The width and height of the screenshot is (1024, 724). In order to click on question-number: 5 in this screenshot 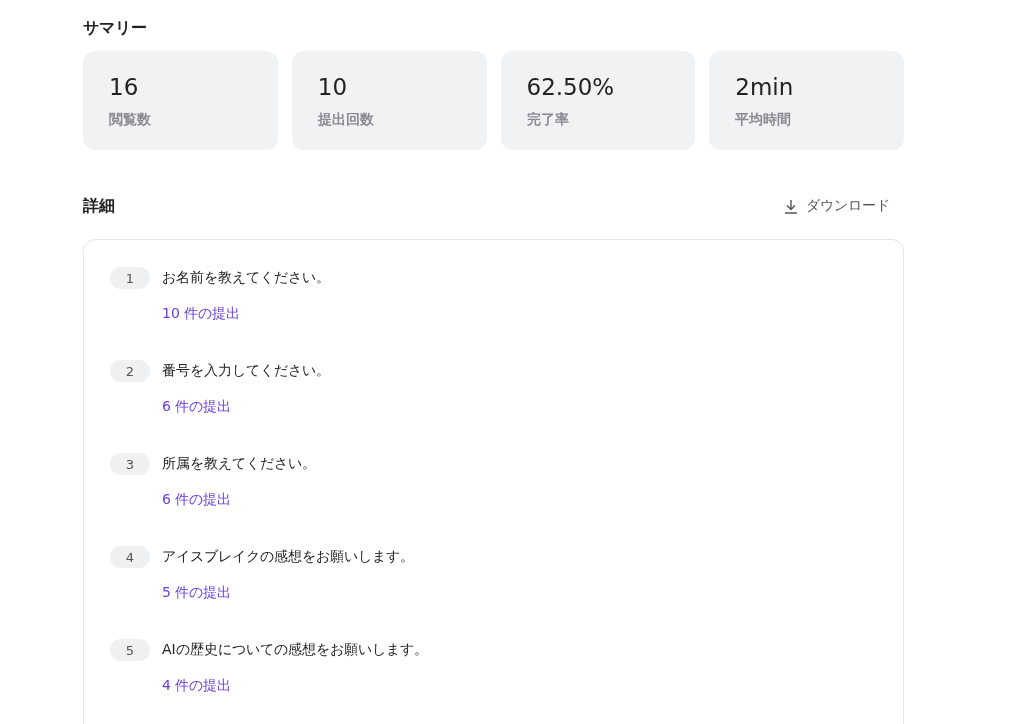, I will do `click(130, 650)`.